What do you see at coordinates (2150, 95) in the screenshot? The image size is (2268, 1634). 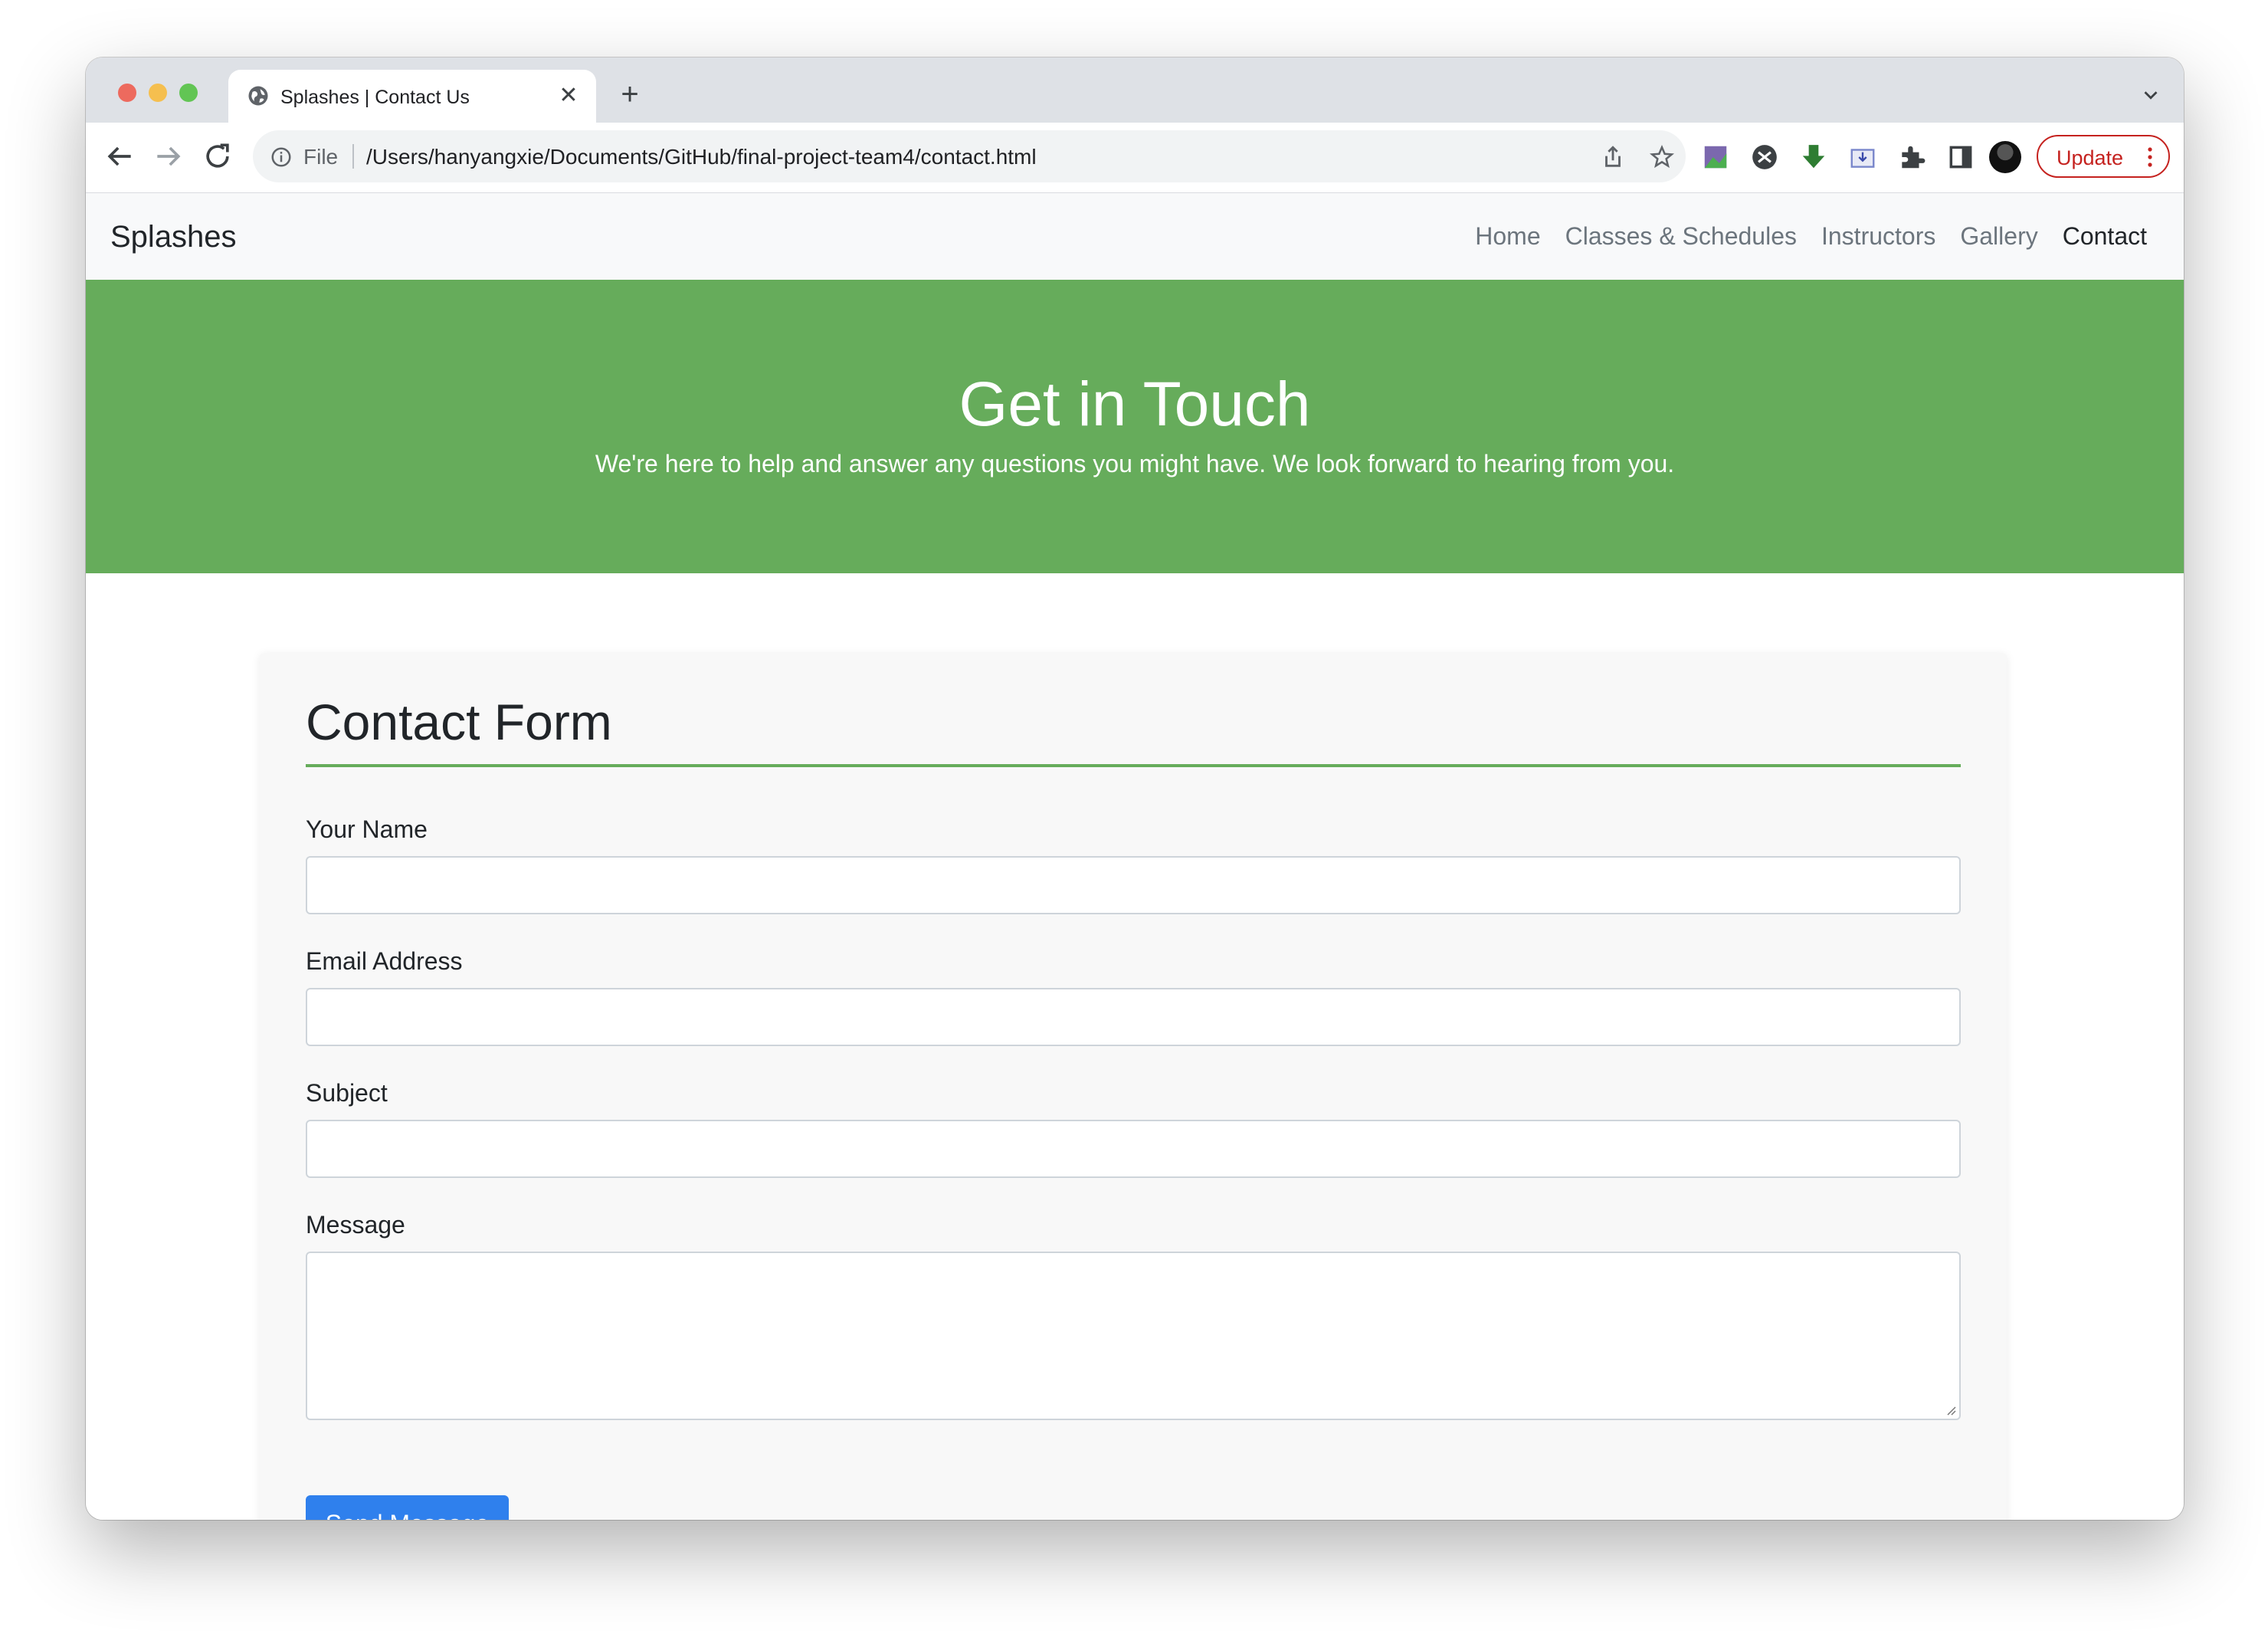 I see `chevron-down-icon` at bounding box center [2150, 95].